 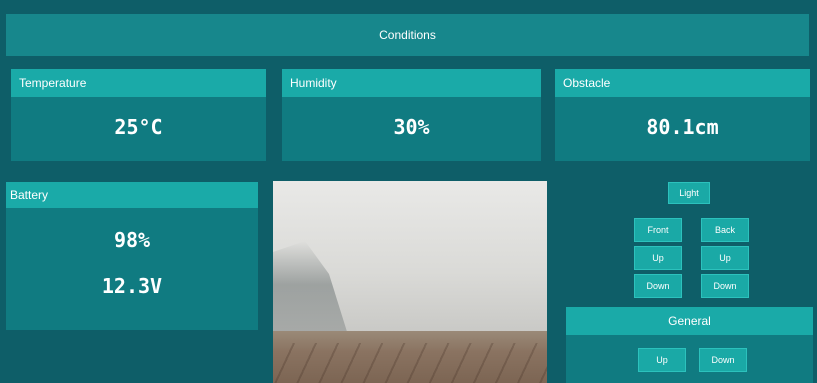 I want to click on light-button: Light, so click(x=689, y=193).